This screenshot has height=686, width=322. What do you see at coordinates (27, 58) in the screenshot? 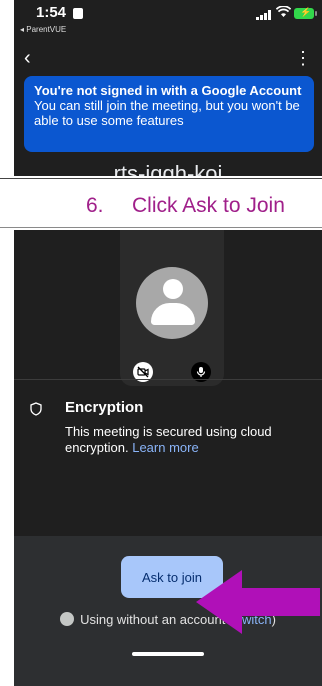
I see `back-arrow-icon: ‹` at bounding box center [27, 58].